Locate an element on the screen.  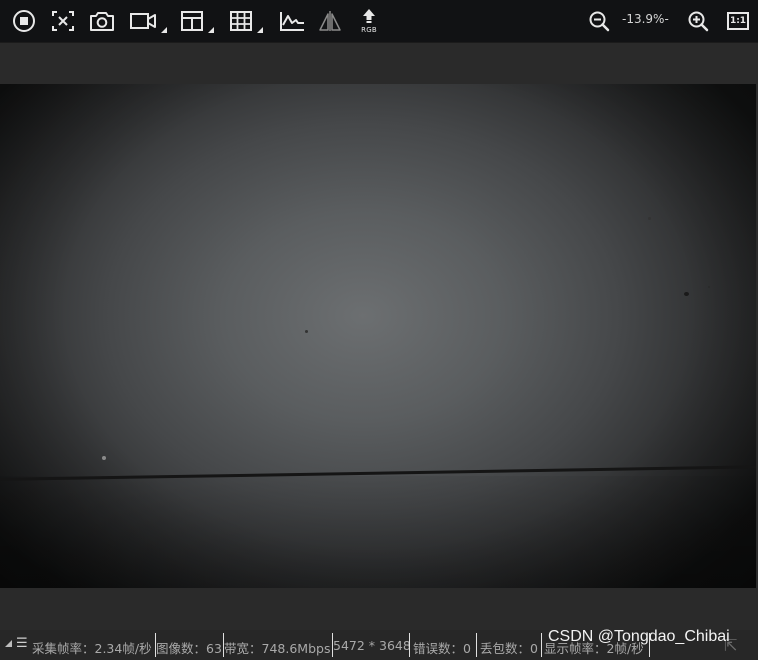
mirror-triangle-icon is located at coordinates (330, 21).